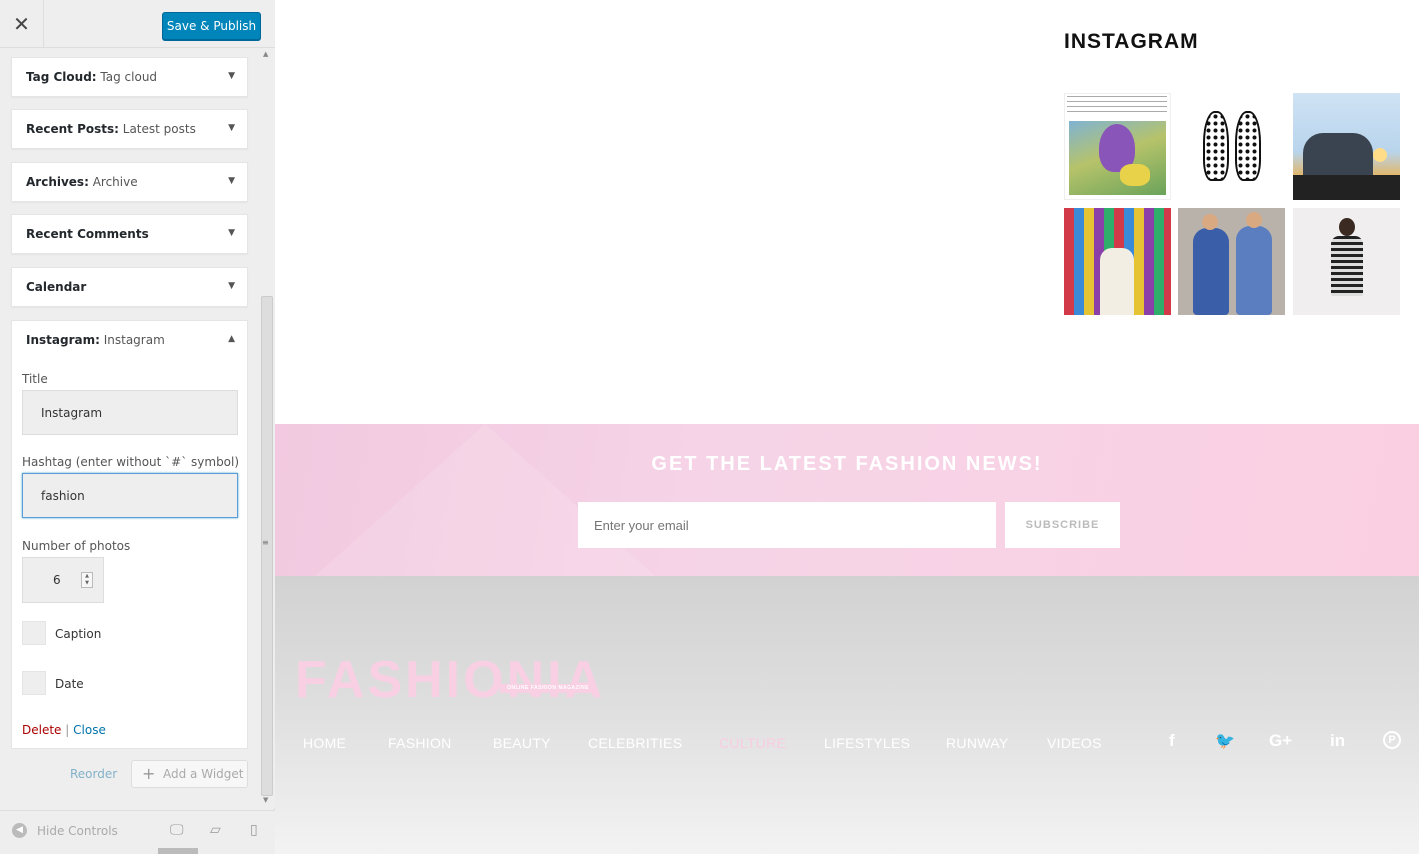 The image size is (1419, 854). What do you see at coordinates (847, 500) in the screenshot?
I see `newsletter-section: GET THE LATEST FASHION NEWS! SUBSCRIBE` at bounding box center [847, 500].